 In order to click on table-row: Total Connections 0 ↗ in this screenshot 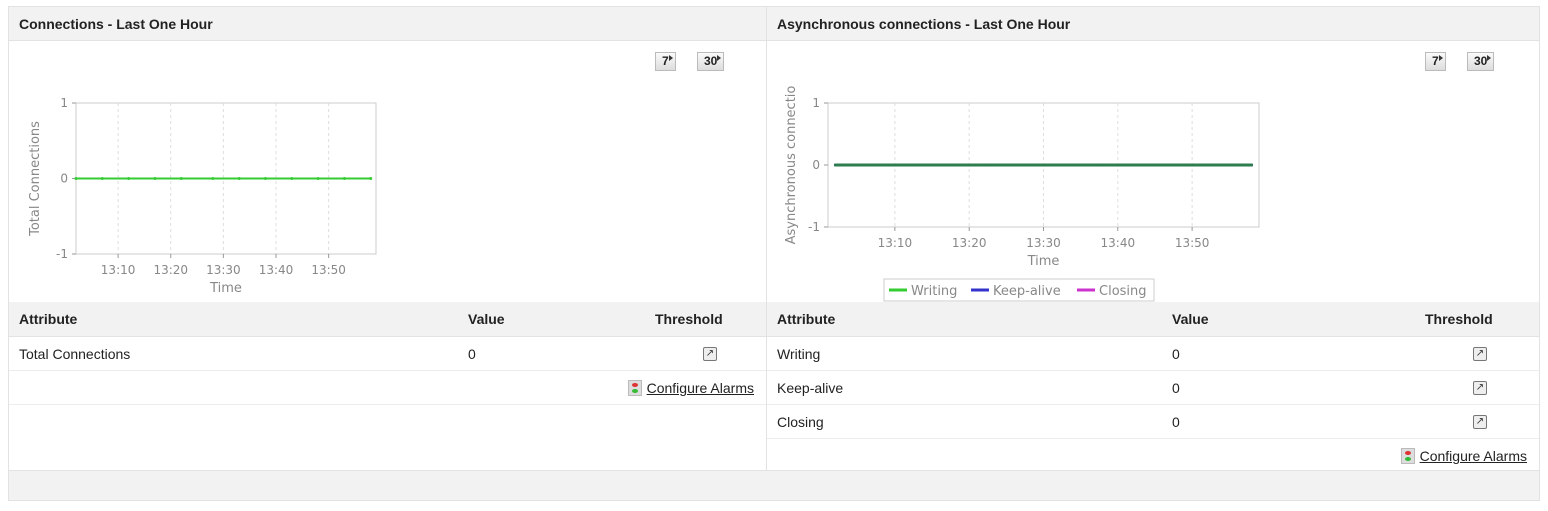, I will do `click(387, 354)`.